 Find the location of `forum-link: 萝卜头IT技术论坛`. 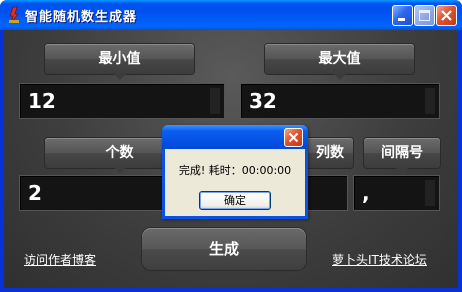

forum-link: 萝卜头IT技术论坛 is located at coordinates (379, 259).